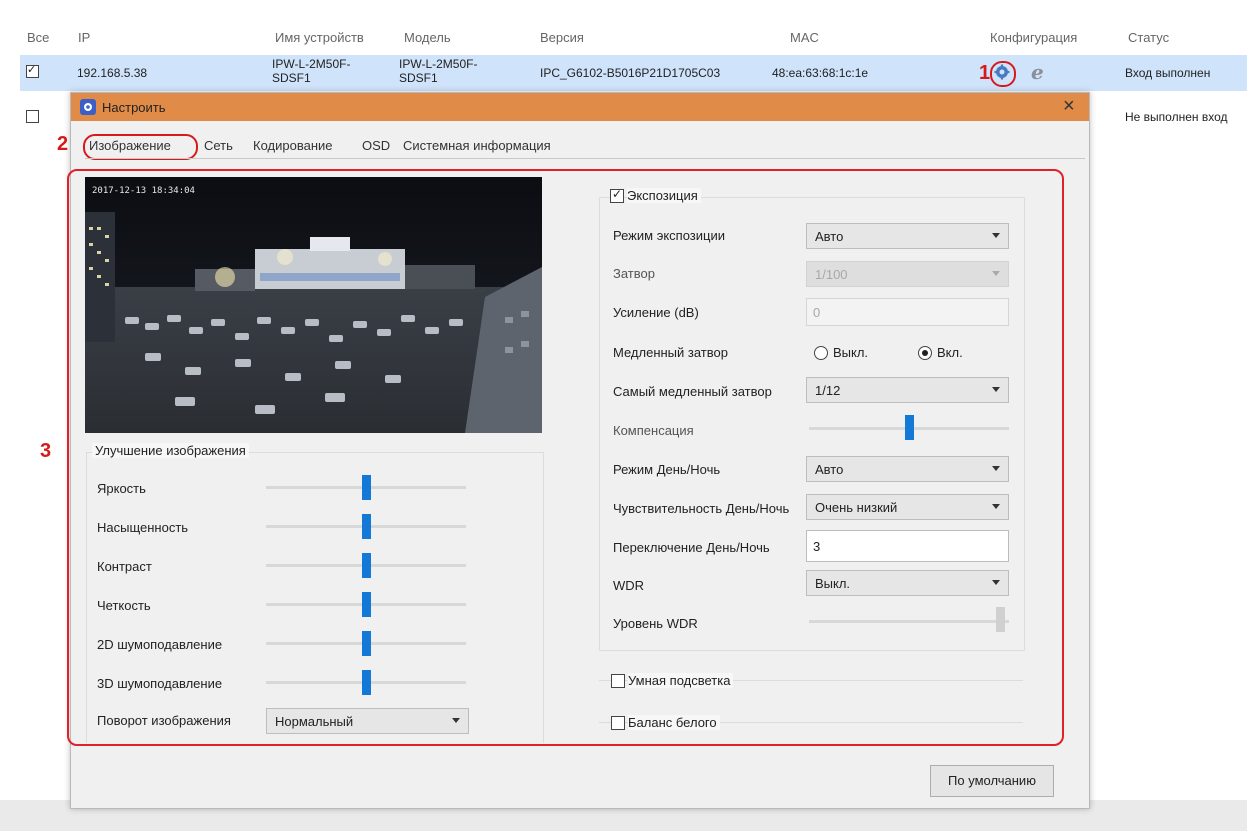 This screenshot has height=831, width=1247. Describe the element at coordinates (1069, 106) in the screenshot. I see `close-icon: ×` at that location.